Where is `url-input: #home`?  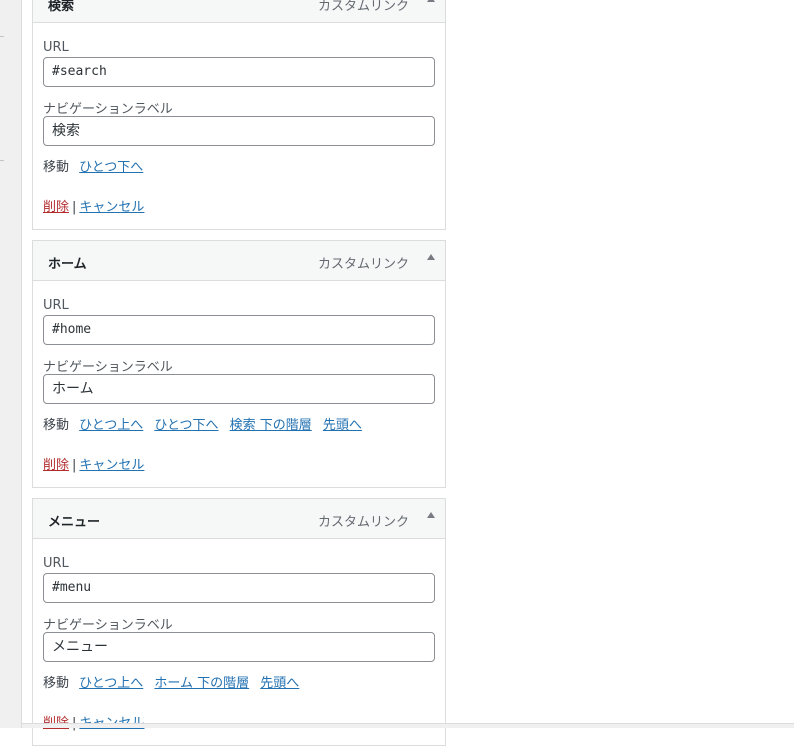
url-input: #home is located at coordinates (239, 330).